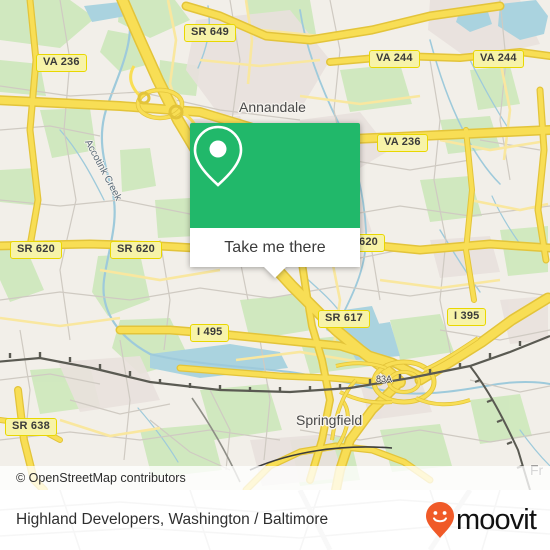 Image resolution: width=550 pixels, height=550 pixels. I want to click on moovit-wordmark: moovit, so click(496, 519).